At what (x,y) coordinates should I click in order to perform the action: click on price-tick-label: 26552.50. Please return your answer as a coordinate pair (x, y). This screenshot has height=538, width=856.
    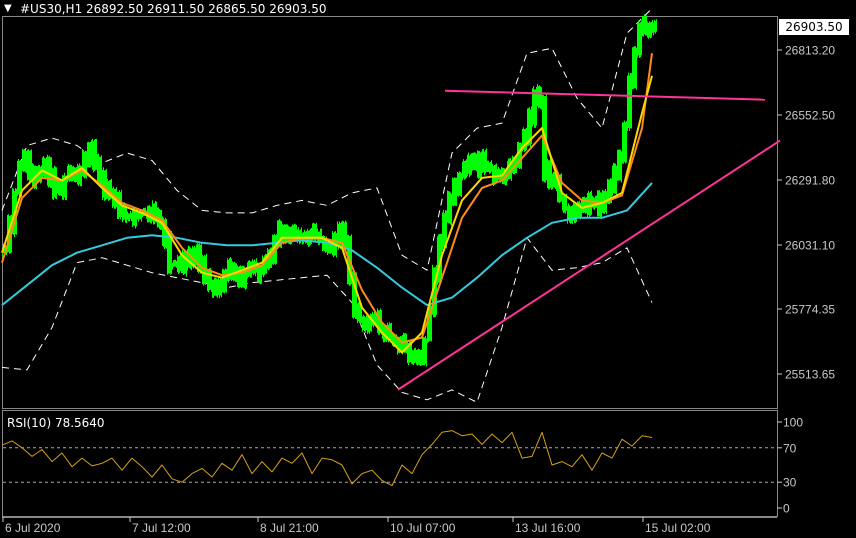
    Looking at the image, I should click on (810, 115).